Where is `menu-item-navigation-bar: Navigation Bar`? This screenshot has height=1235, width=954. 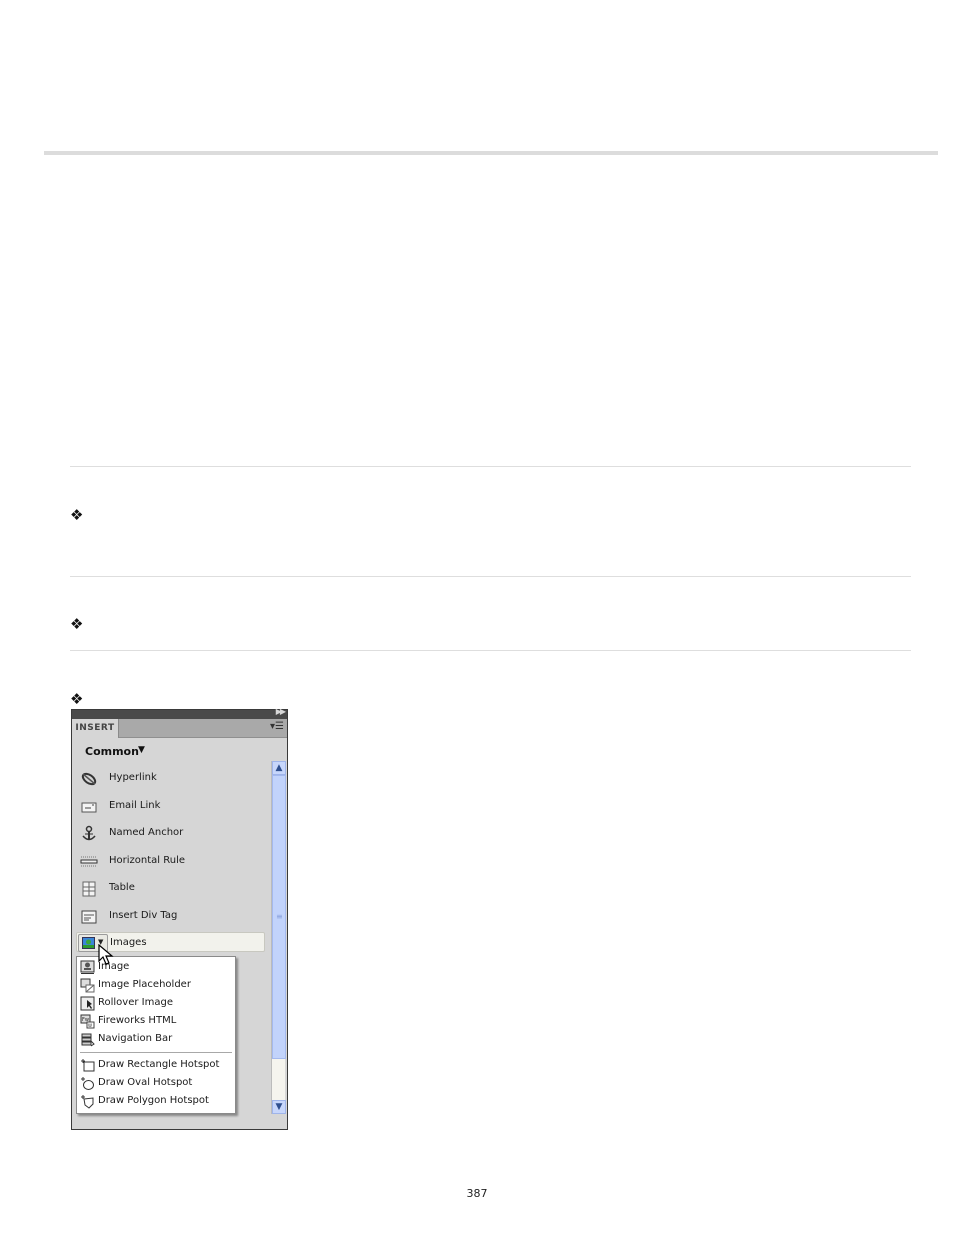 menu-item-navigation-bar: Navigation Bar is located at coordinates (156, 1040).